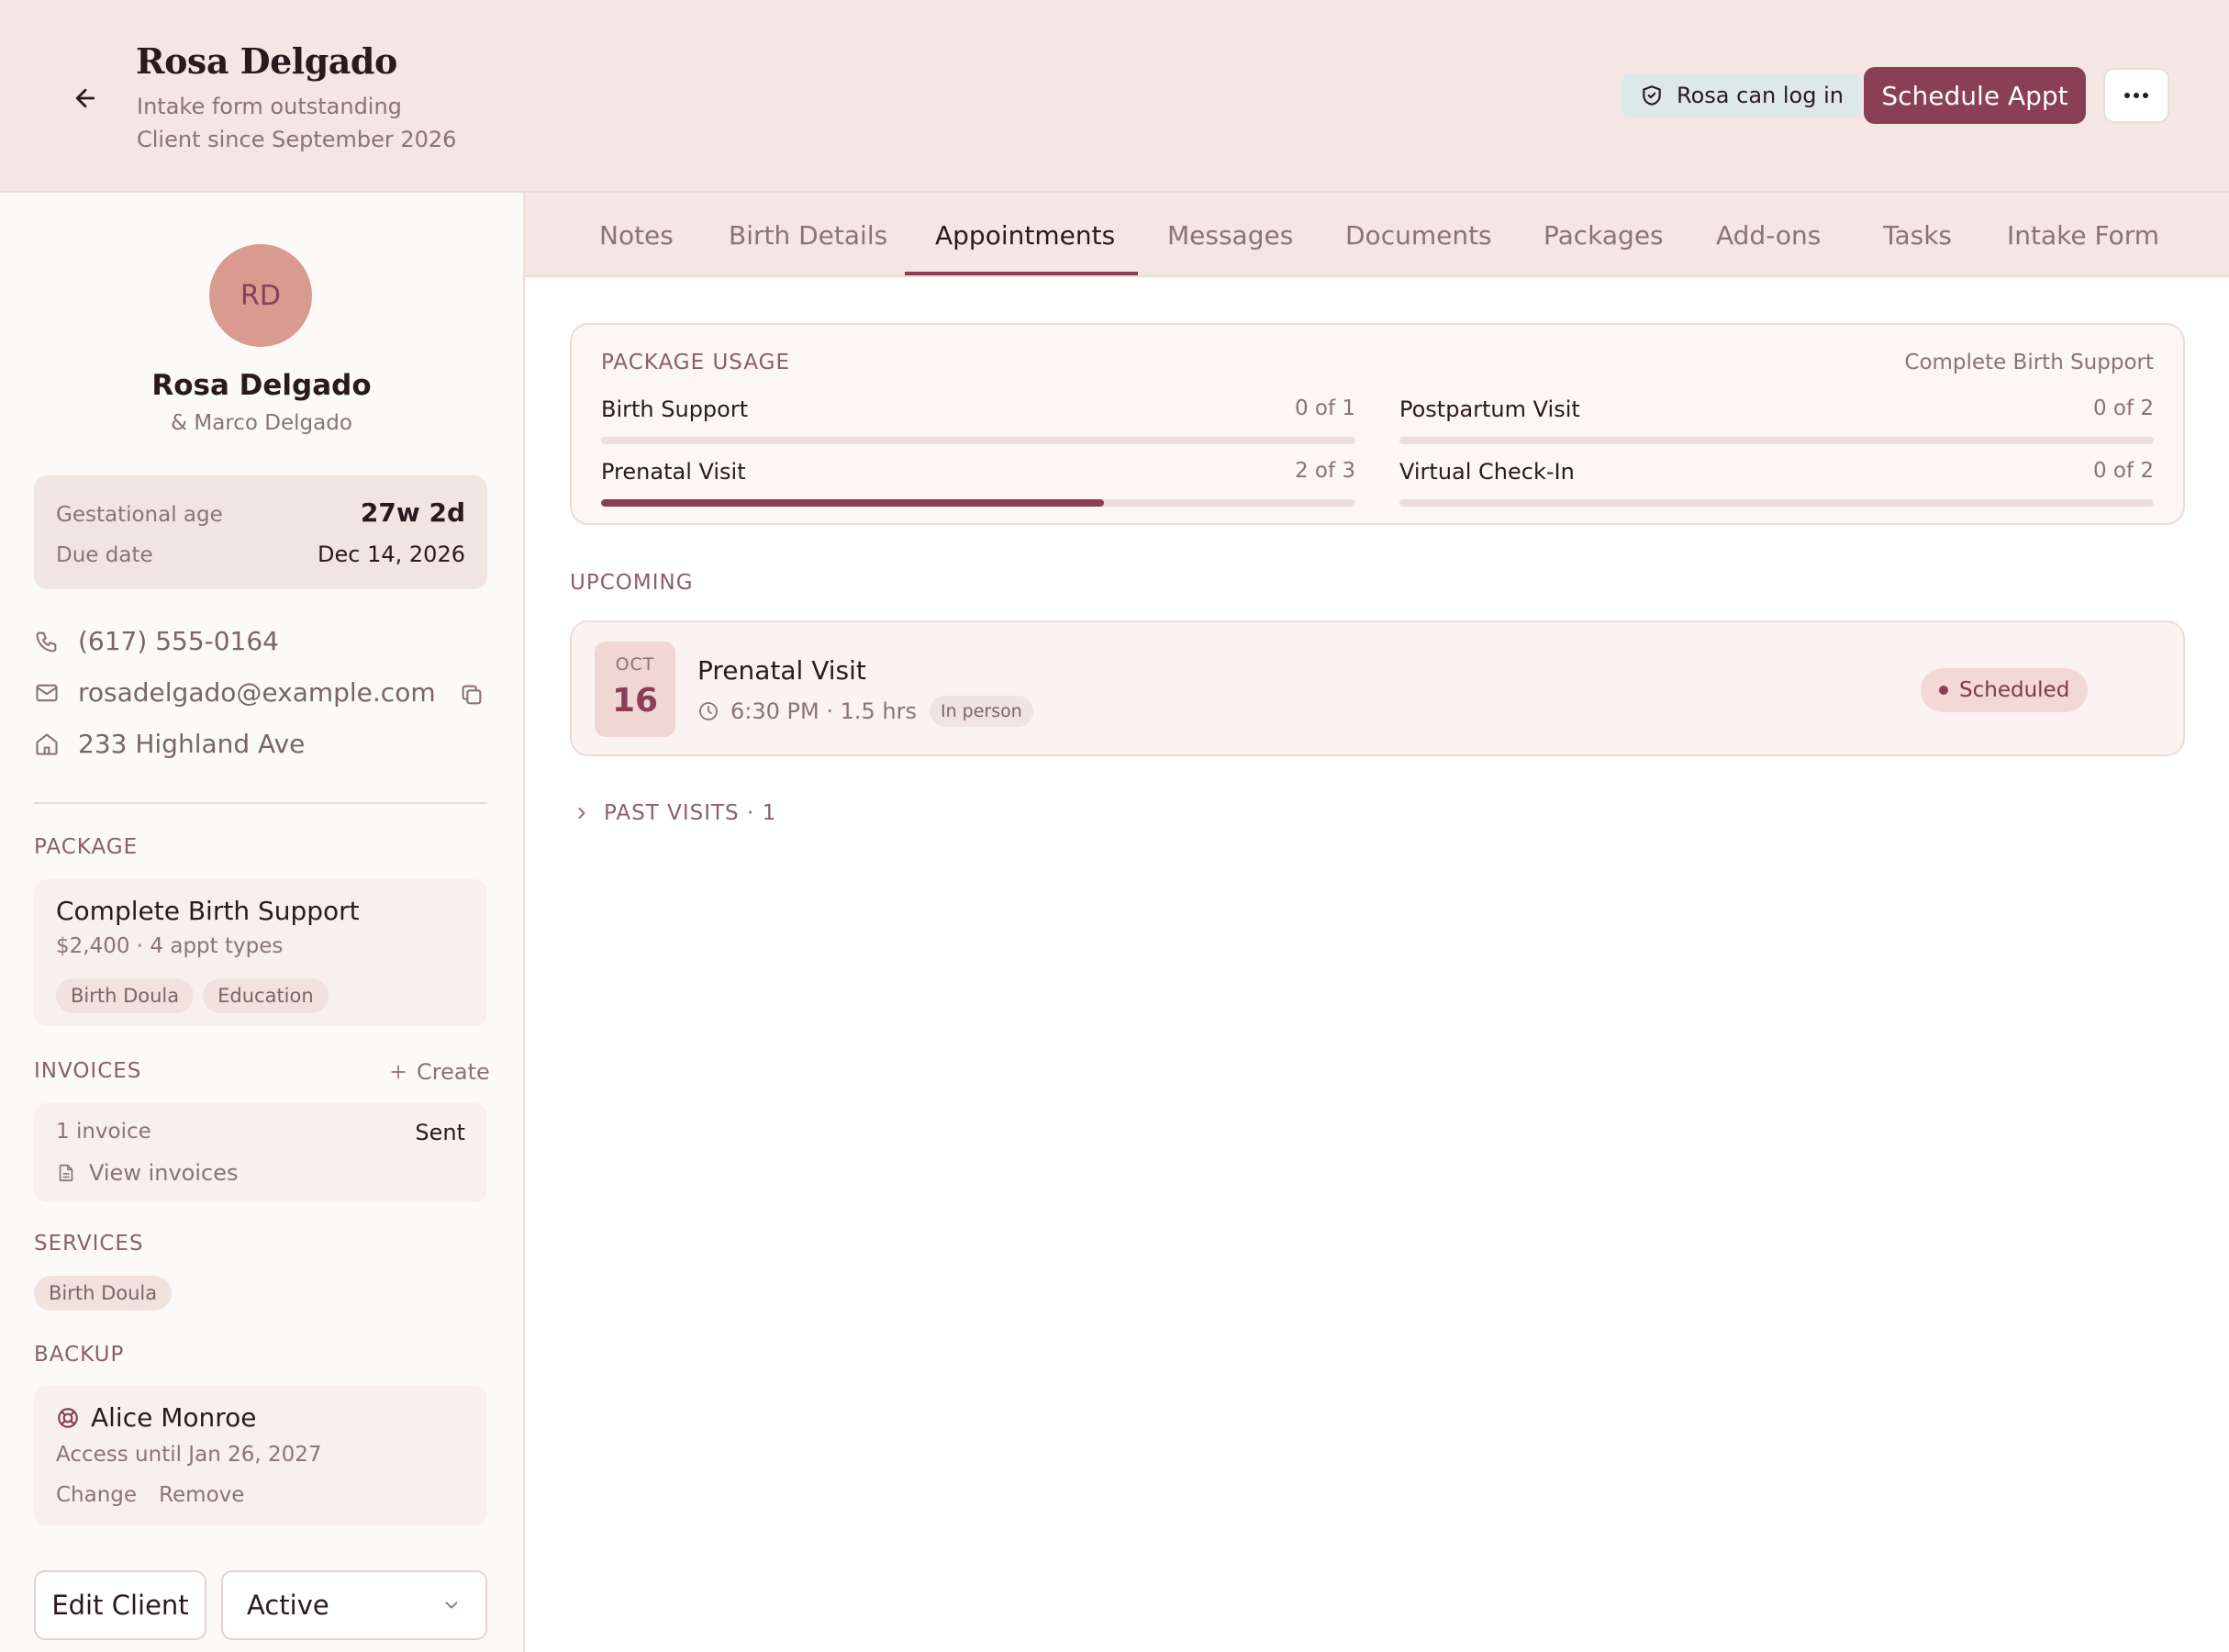 The width and height of the screenshot is (2229, 1652). I want to click on contact-phone: (617) 555-0164, so click(156, 641).